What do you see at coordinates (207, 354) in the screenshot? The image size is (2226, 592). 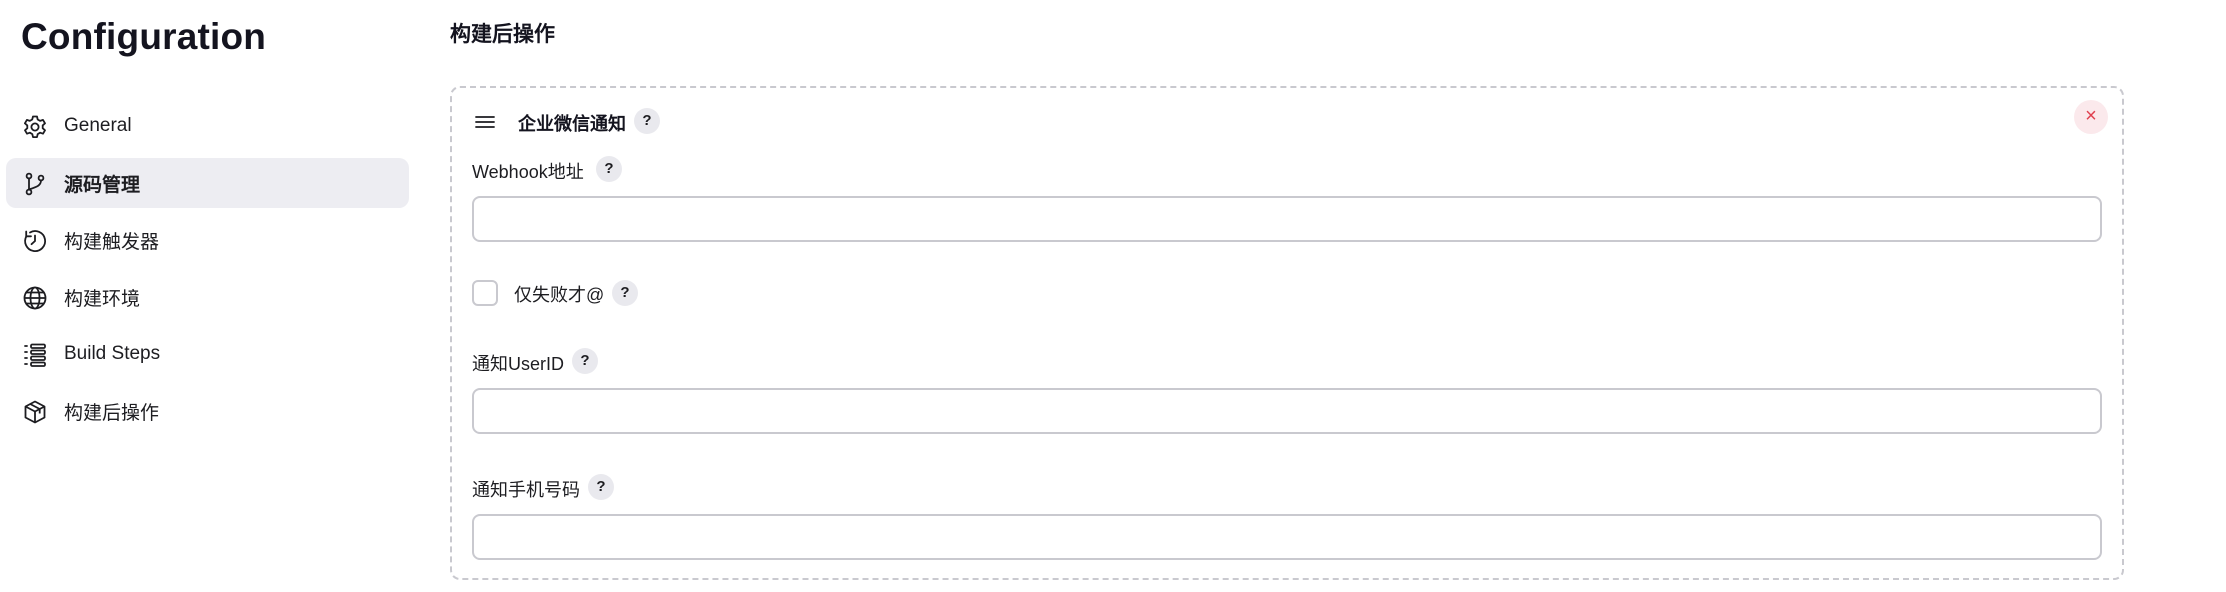 I see `sidebar-item-build-steps: Build Steps` at bounding box center [207, 354].